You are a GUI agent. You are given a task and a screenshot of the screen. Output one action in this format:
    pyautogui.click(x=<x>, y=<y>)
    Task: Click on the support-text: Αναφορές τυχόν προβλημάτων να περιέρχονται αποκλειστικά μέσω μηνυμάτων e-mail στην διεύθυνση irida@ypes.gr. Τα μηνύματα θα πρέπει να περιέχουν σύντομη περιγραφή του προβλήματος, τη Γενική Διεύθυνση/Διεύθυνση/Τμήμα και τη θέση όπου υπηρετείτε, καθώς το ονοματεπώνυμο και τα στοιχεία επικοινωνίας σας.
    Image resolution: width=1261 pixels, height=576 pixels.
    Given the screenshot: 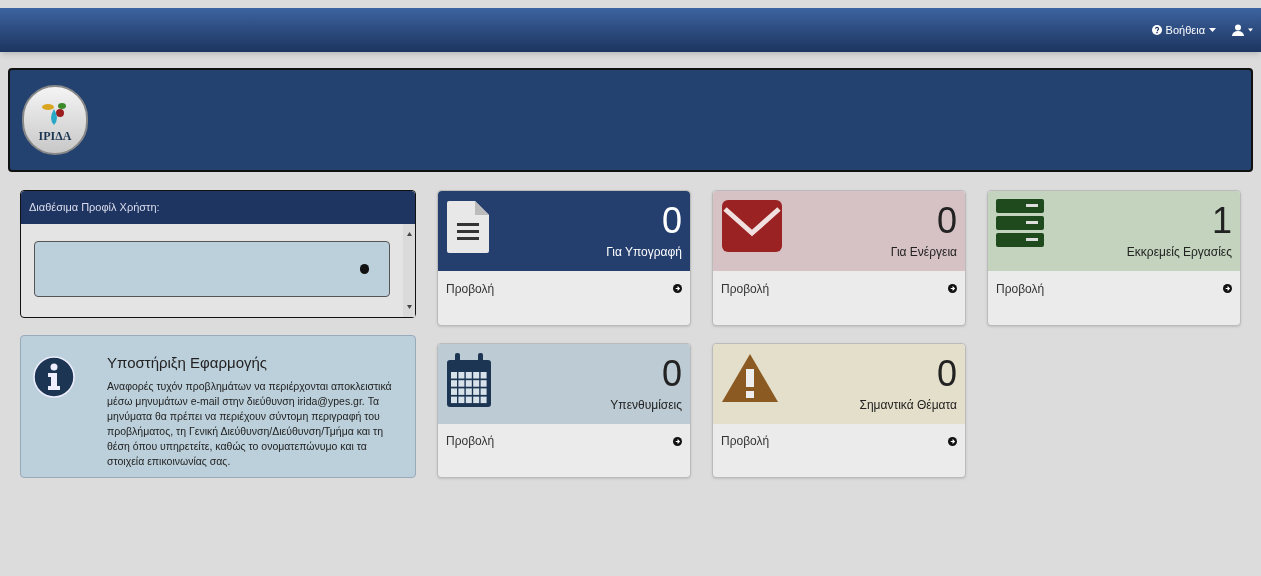 What is the action you would take?
    pyautogui.click(x=250, y=423)
    